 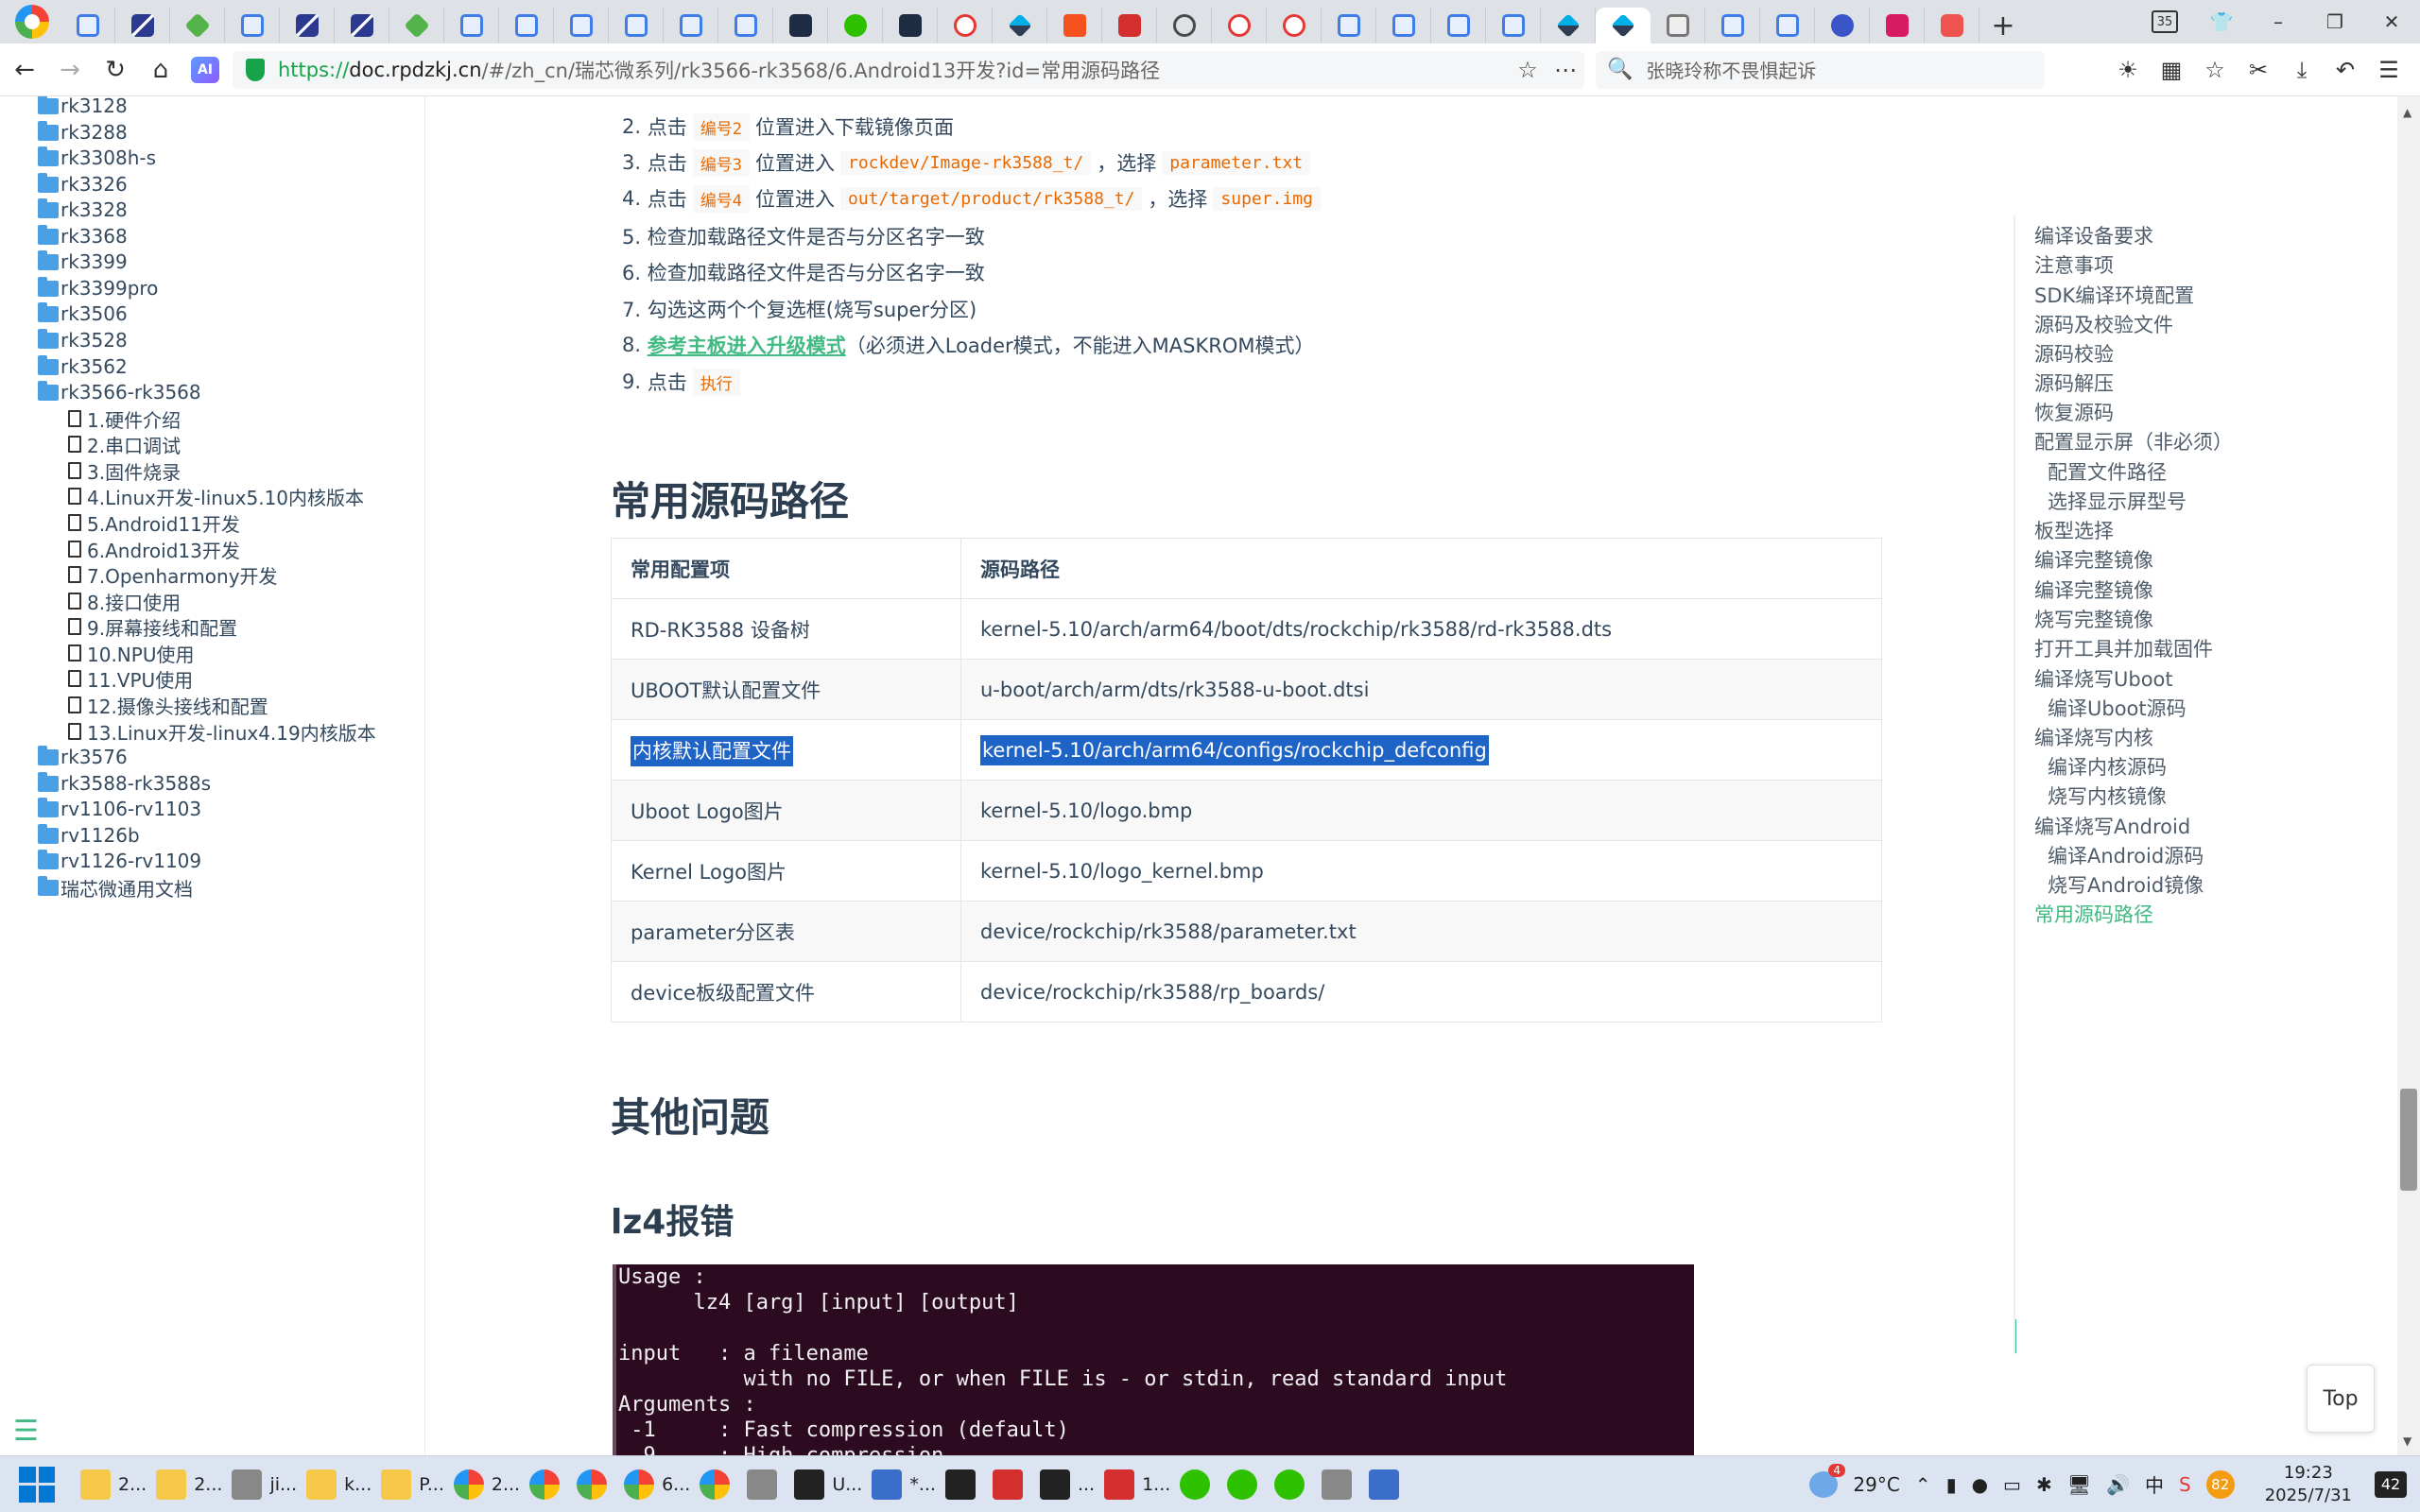 I want to click on volume-icon: 🔊, so click(x=2118, y=1484).